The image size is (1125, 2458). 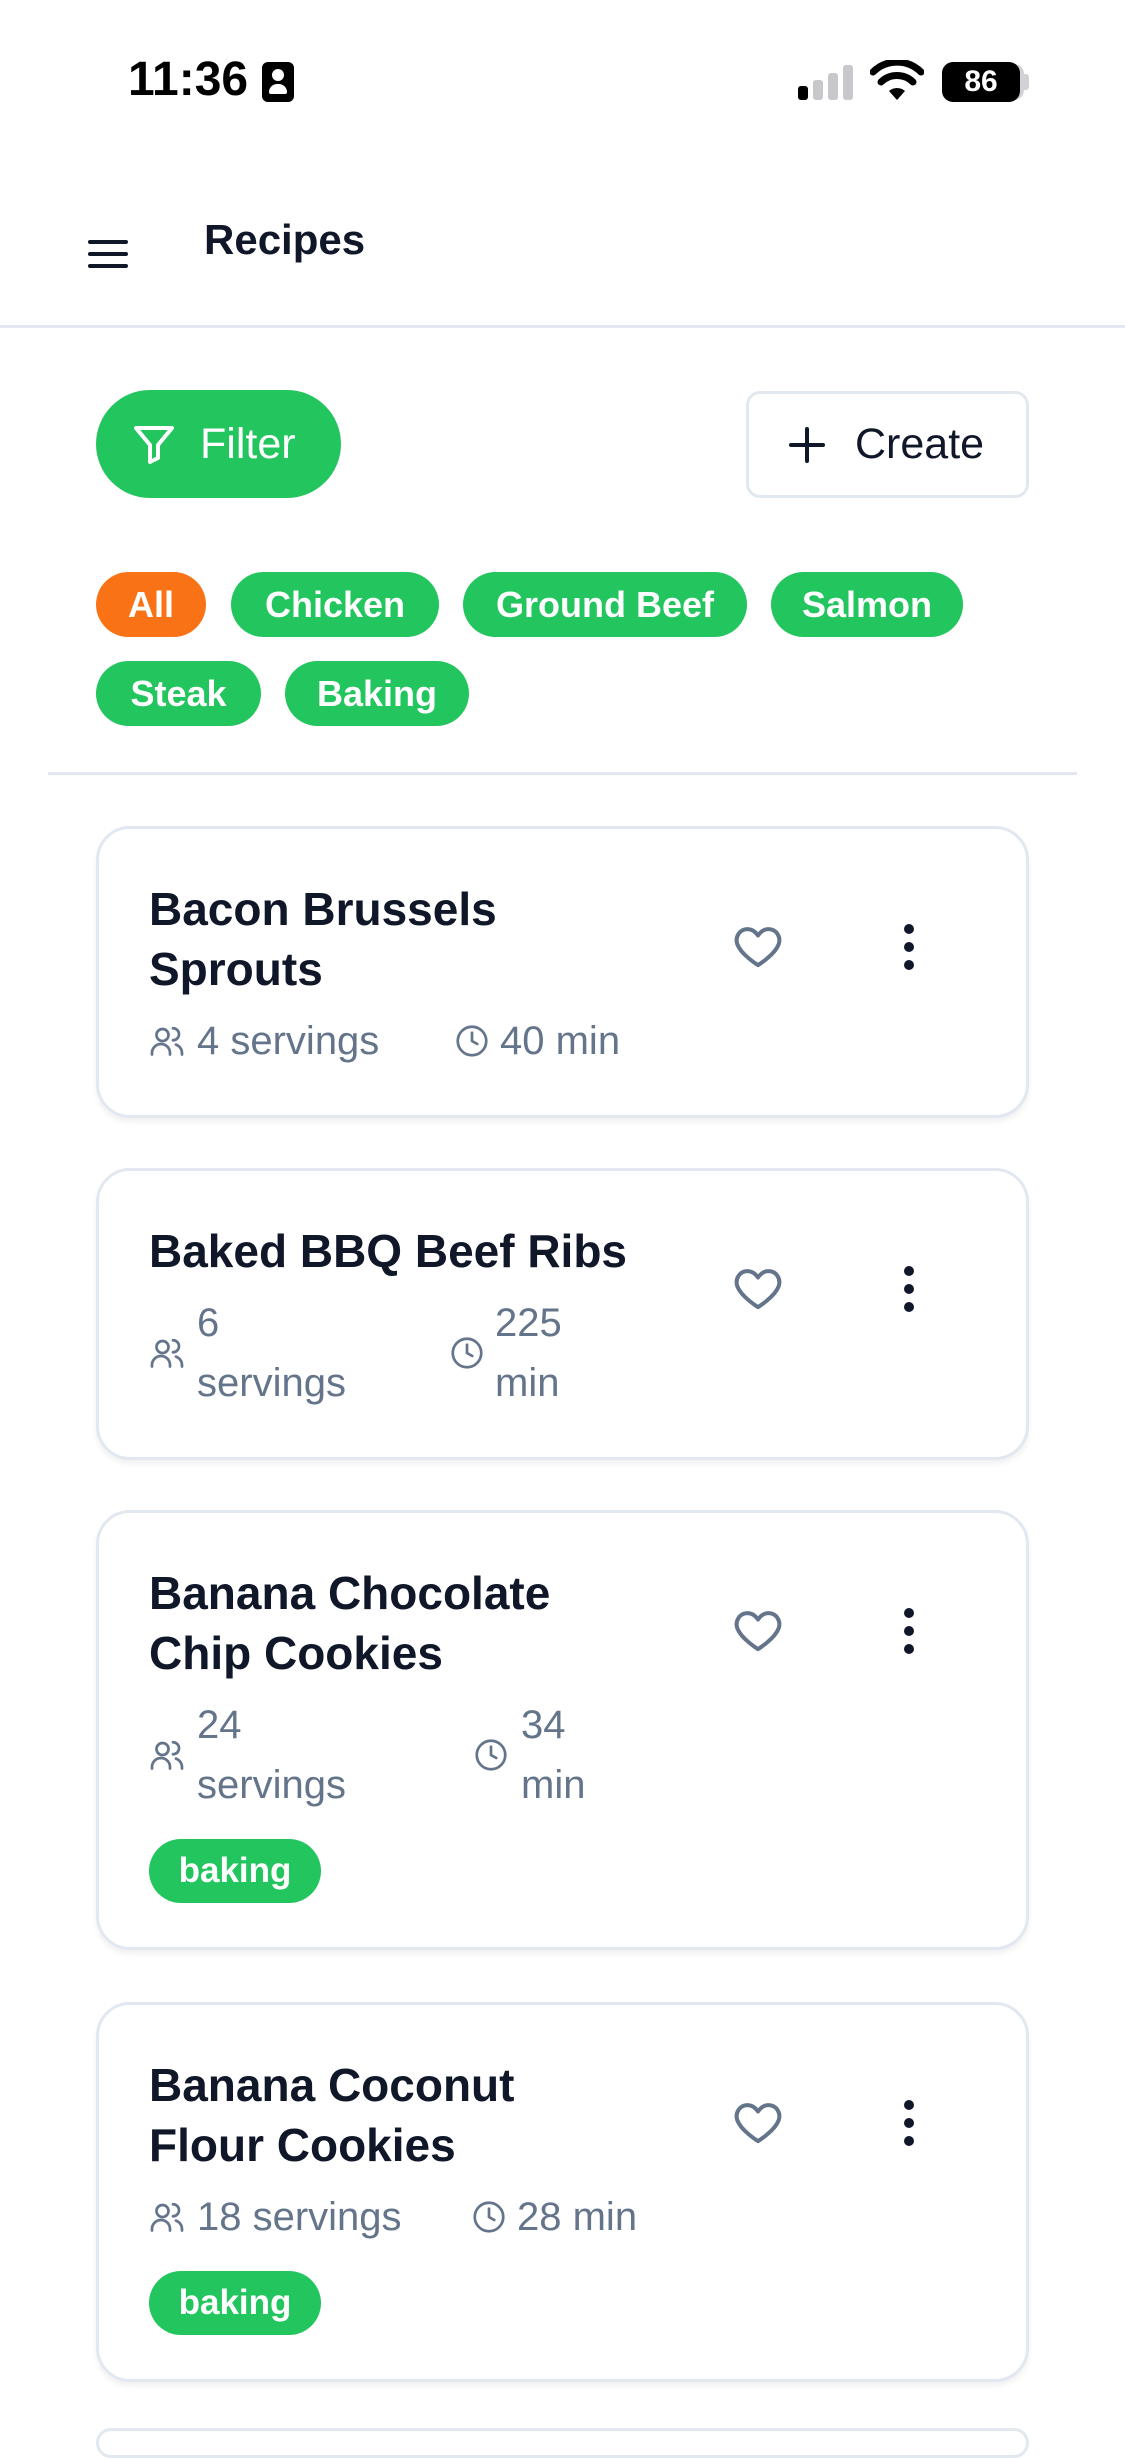 I want to click on filter-button: Filter, so click(x=218, y=444).